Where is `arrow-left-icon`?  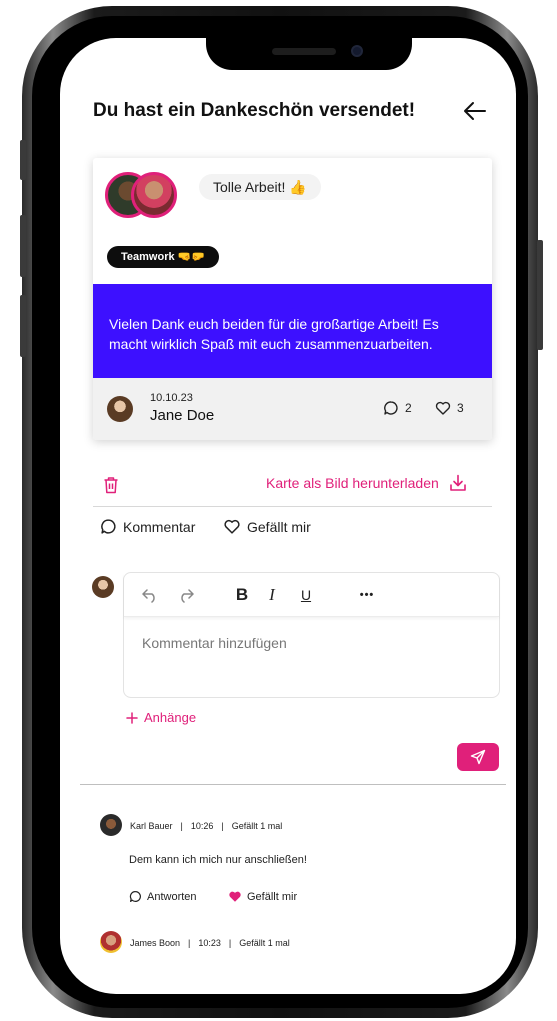 arrow-left-icon is located at coordinates (475, 111).